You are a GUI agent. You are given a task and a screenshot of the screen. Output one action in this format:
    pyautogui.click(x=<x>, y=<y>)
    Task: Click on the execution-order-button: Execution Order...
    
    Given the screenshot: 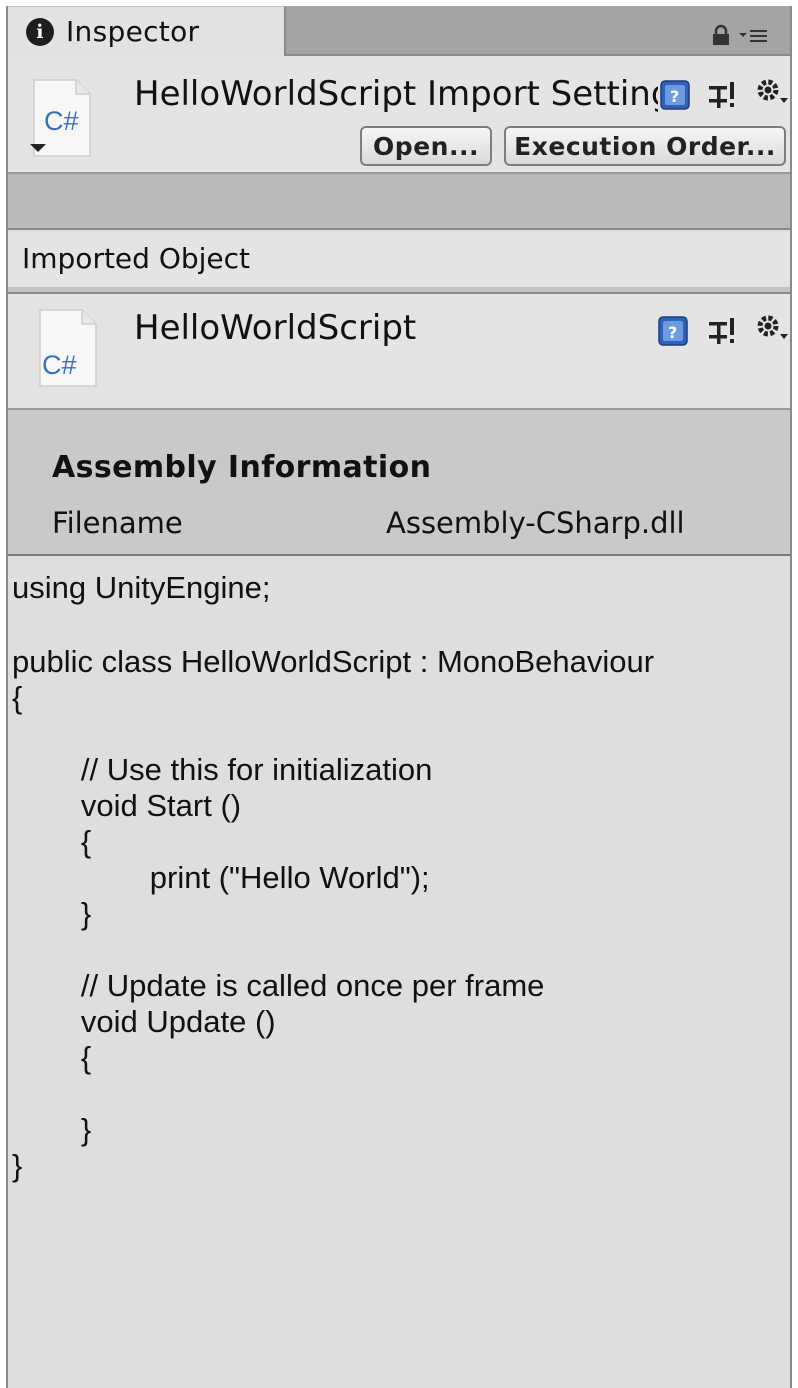 What is the action you would take?
    pyautogui.click(x=645, y=146)
    